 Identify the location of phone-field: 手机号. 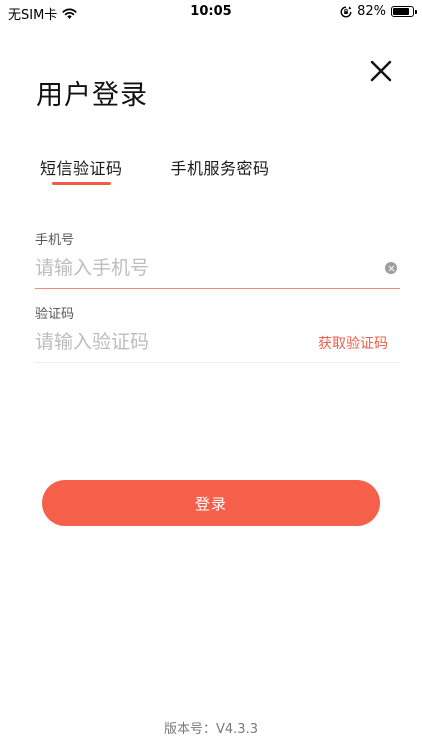
(217, 259).